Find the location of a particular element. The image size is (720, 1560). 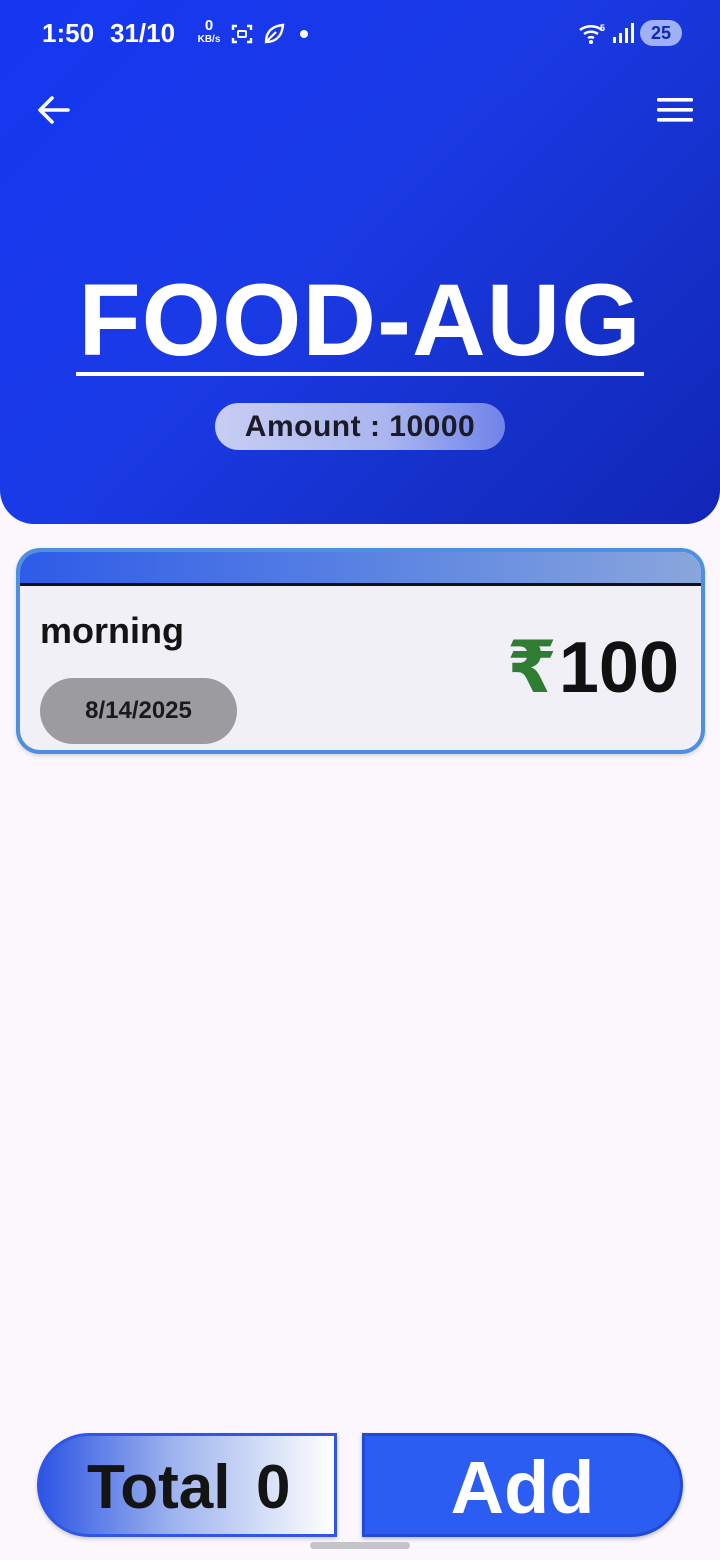

dot-icon is located at coordinates (304, 34).